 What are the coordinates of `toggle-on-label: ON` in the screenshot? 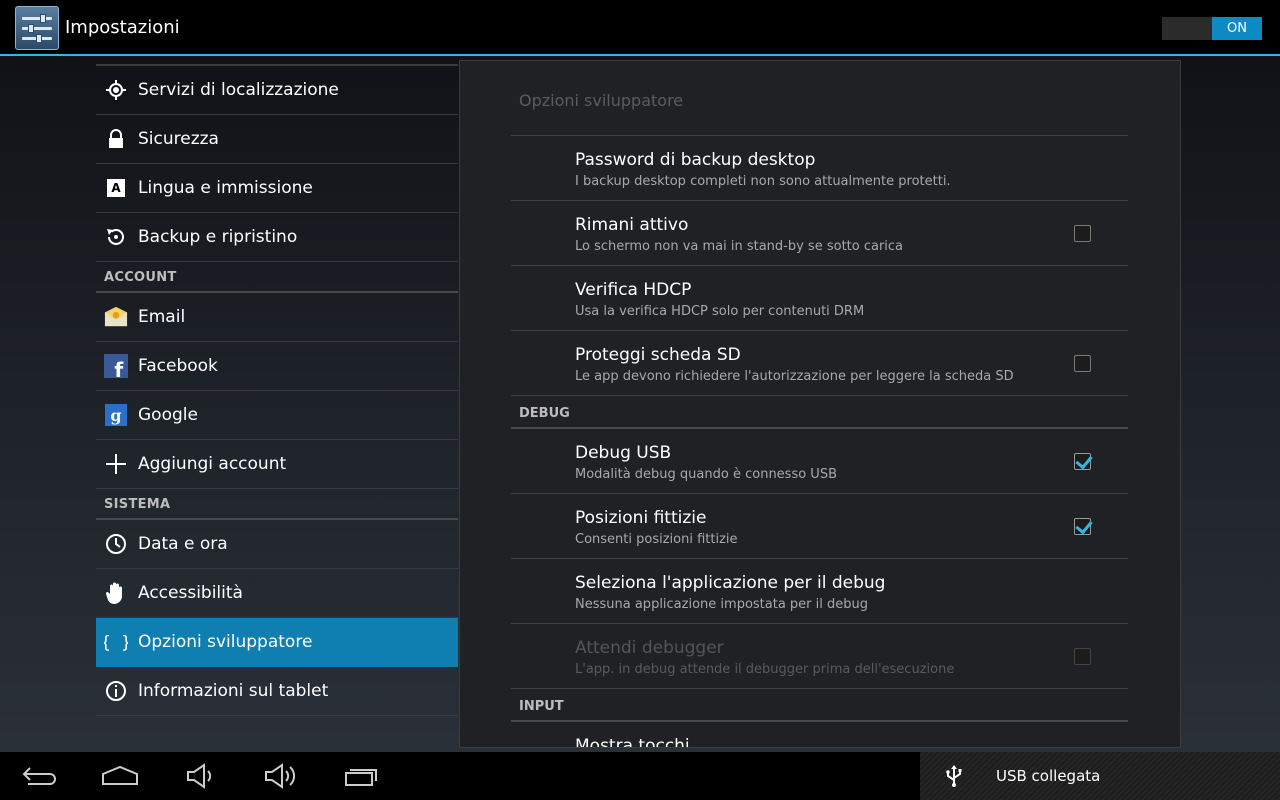 It's located at (1237, 28).